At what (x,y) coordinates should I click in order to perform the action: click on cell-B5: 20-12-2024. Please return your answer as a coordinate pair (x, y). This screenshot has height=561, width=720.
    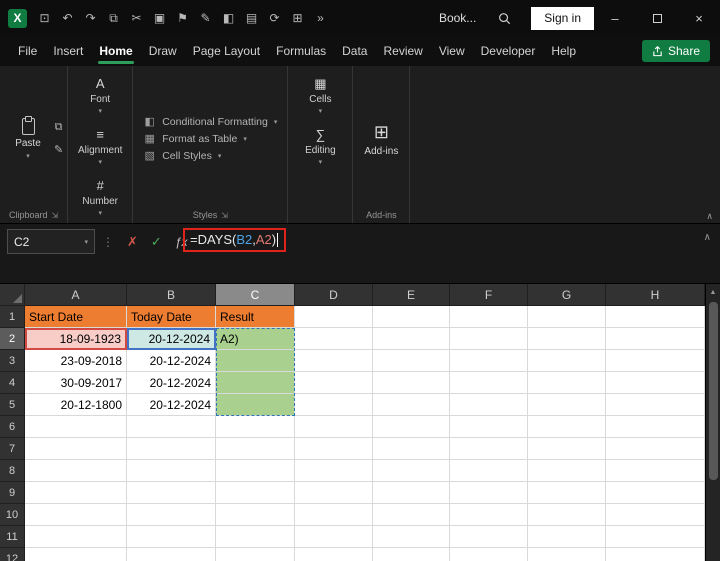
    Looking at the image, I should click on (171, 405).